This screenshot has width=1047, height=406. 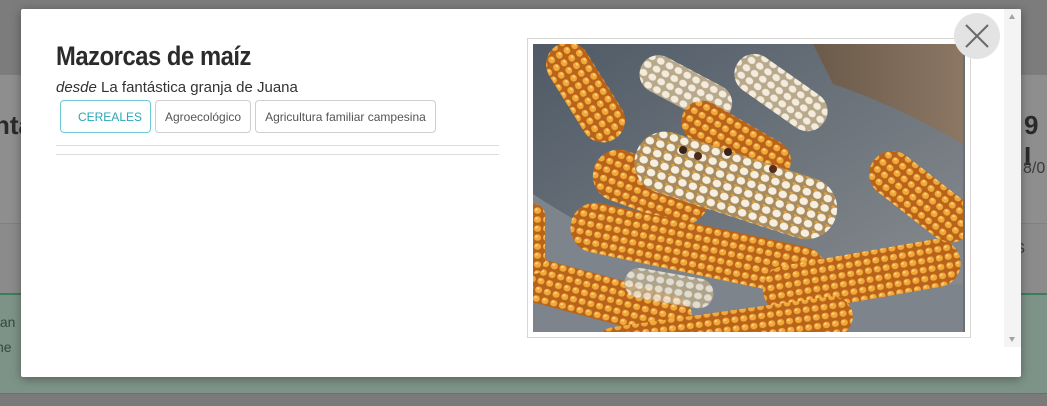 I want to click on scroll-up-arrow-icon, so click(x=1012, y=16).